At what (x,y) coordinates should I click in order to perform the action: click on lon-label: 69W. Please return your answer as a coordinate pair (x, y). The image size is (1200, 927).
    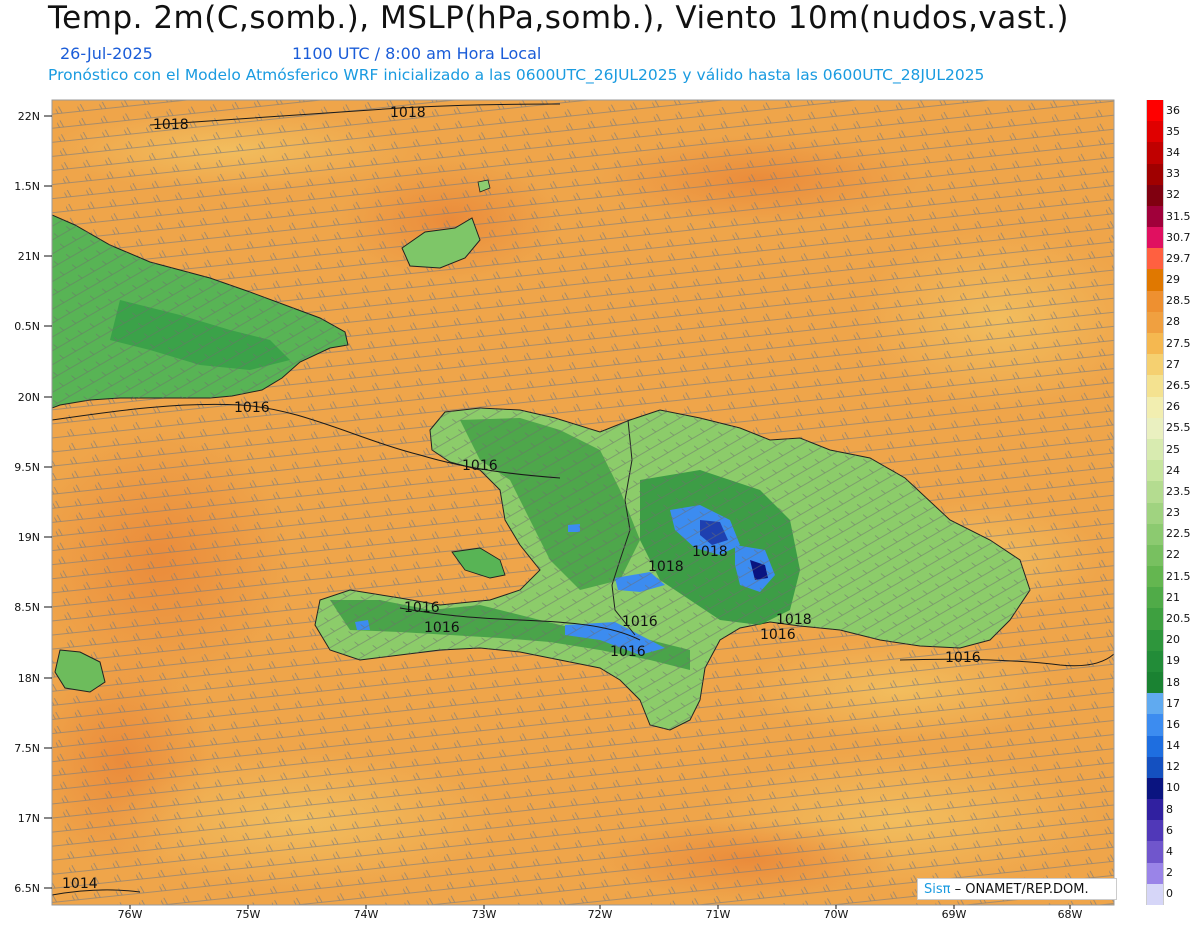
    Looking at the image, I should click on (954, 914).